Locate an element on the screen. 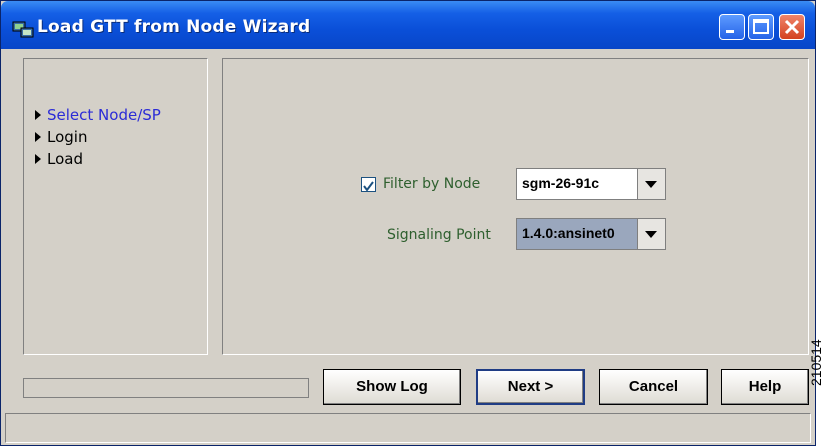 The height and width of the screenshot is (448, 833). app-icon is located at coordinates (23, 29).